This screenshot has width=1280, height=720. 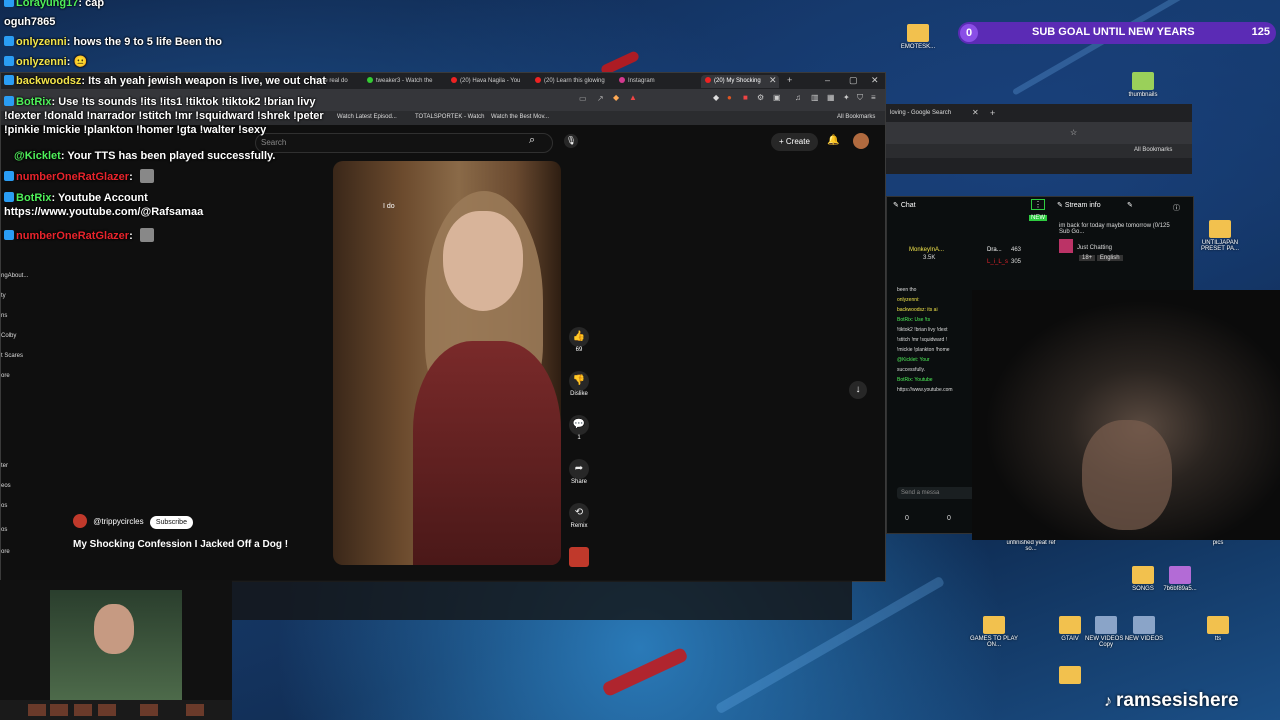 What do you see at coordinates (729, 97) in the screenshot?
I see `ext-icon: ●` at bounding box center [729, 97].